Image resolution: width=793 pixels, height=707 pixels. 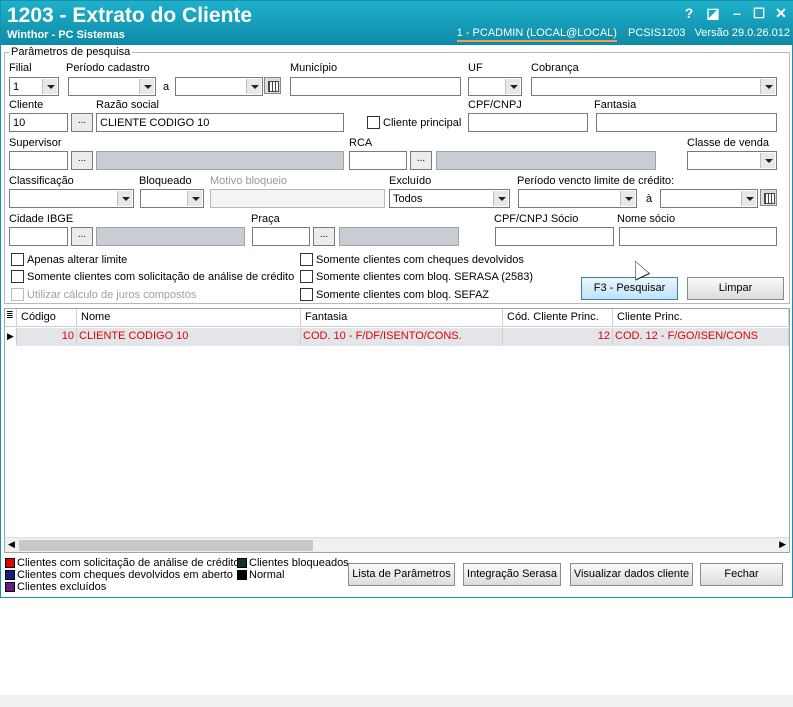 I want to click on window-subtitle: Winthor - PC Sistemas, so click(x=66, y=35).